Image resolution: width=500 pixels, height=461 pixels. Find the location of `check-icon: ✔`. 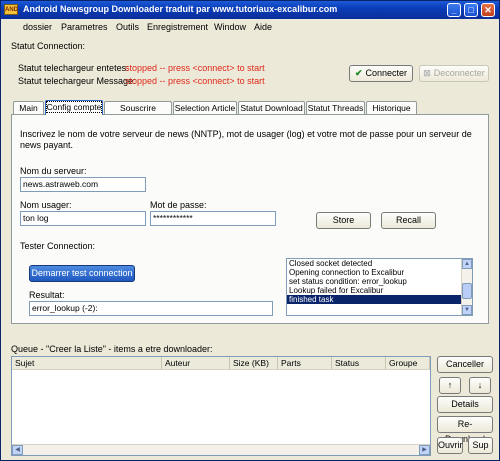

check-icon: ✔ is located at coordinates (358, 73).